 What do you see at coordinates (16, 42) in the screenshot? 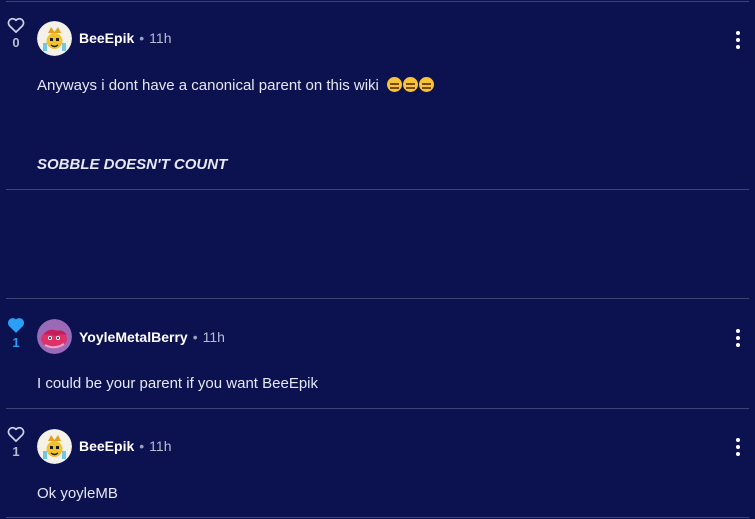
I see `vote-count: 0` at bounding box center [16, 42].